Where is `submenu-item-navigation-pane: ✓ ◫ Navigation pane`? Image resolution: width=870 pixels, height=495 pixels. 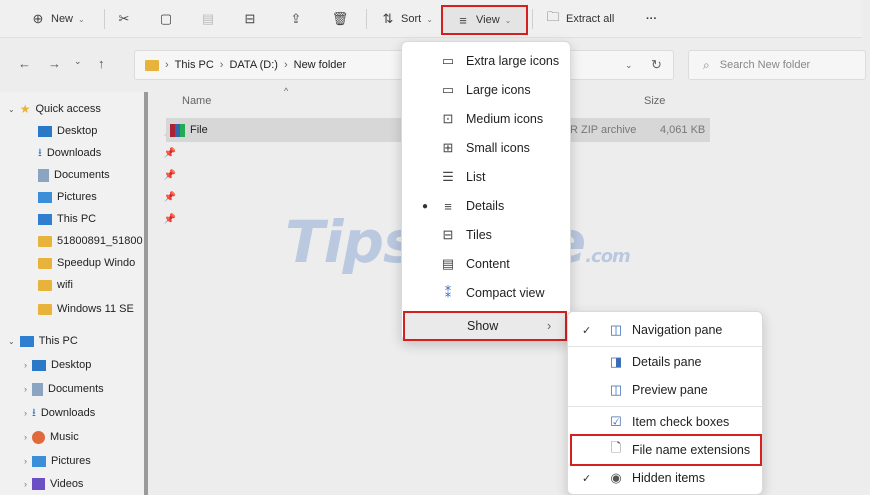
submenu-item-navigation-pane: ✓ ◫ Navigation pane is located at coordinates (665, 330).